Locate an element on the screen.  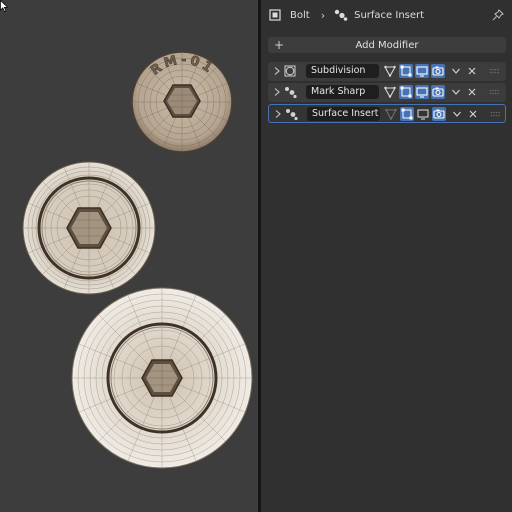
add-modifier-label: Add Modifier is located at coordinates (387, 45).